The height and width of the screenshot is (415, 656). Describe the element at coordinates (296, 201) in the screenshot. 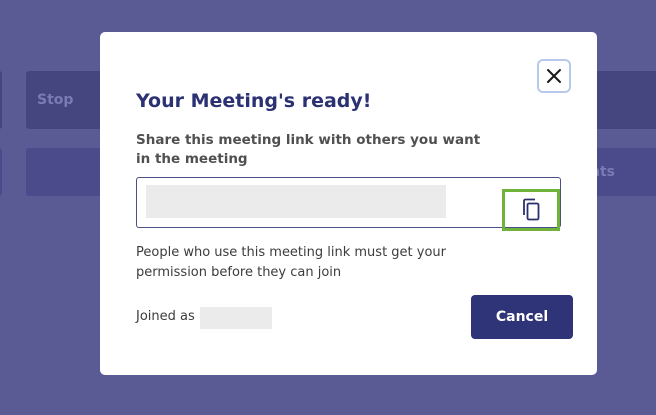

I see `meeting-link-input` at that location.